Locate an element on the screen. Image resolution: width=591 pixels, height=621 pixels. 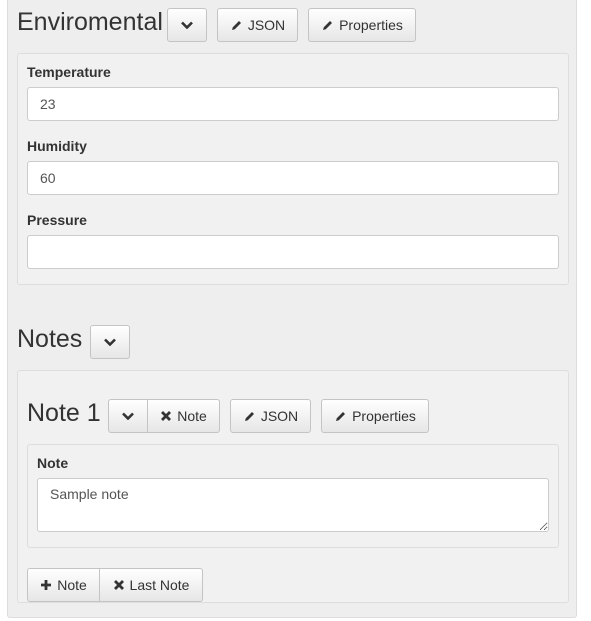
humidity-label: Humidity is located at coordinates (57, 146).